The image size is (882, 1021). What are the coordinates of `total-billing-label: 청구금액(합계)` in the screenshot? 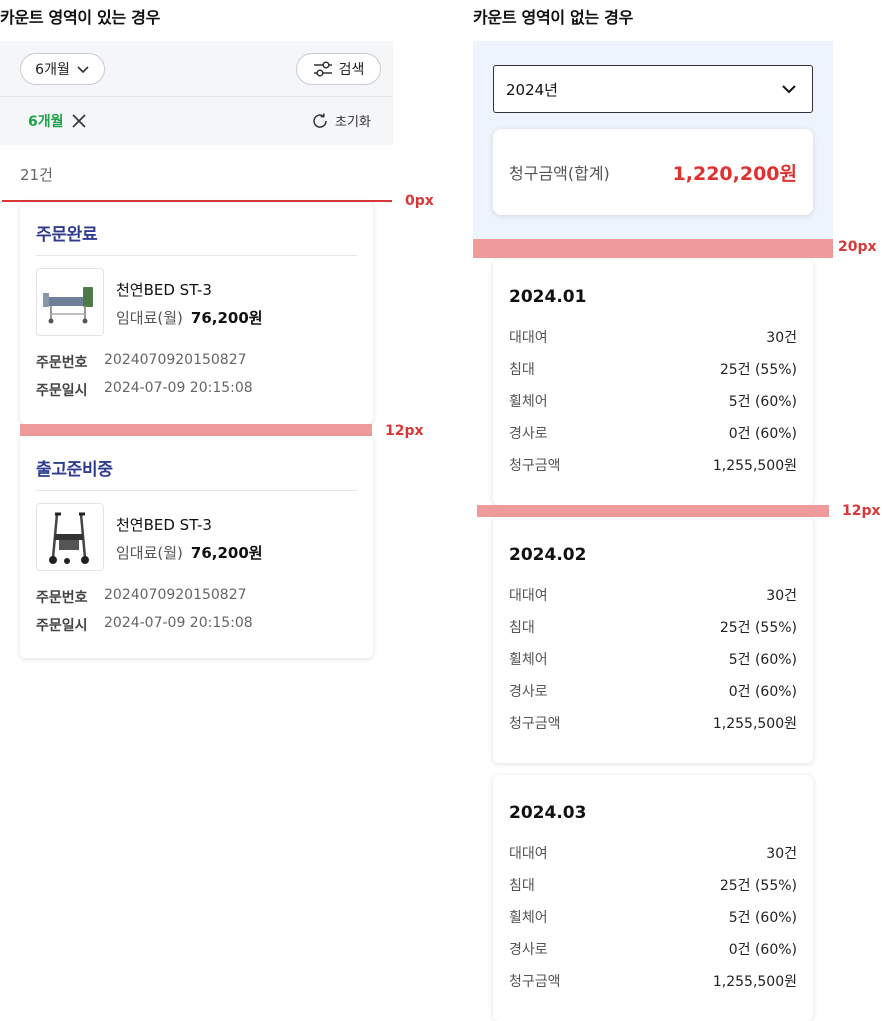 It's located at (559, 173).